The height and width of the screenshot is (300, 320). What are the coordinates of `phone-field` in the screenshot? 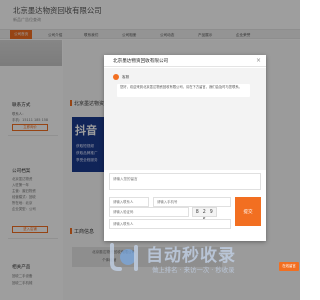 It's located at (192, 202).